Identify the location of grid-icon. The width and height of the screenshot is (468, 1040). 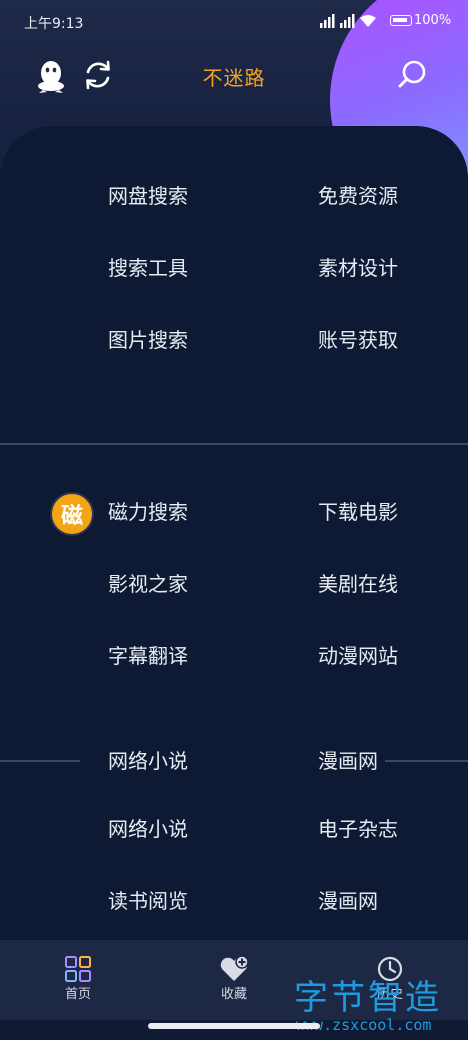
(78, 969).